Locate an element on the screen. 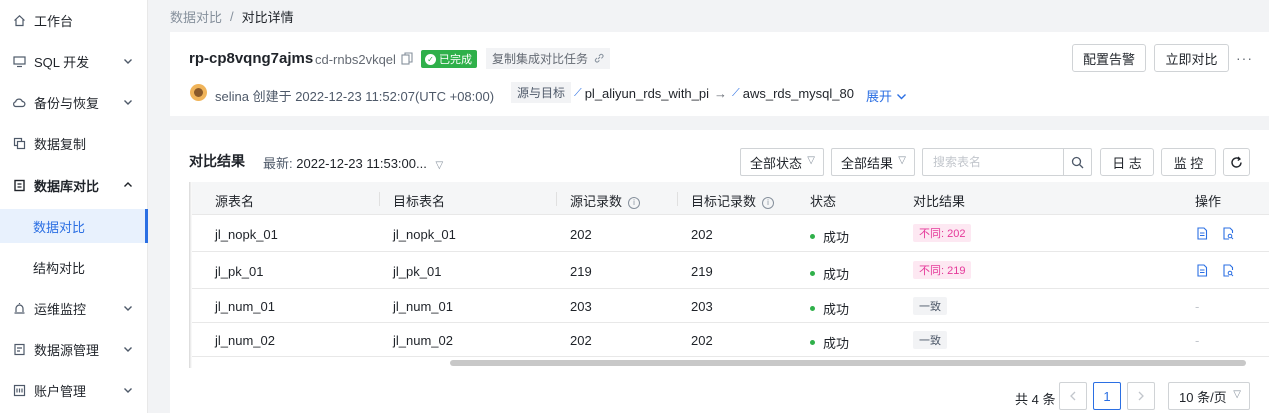  breadcrumb-parent: 数据对比 is located at coordinates (196, 16).